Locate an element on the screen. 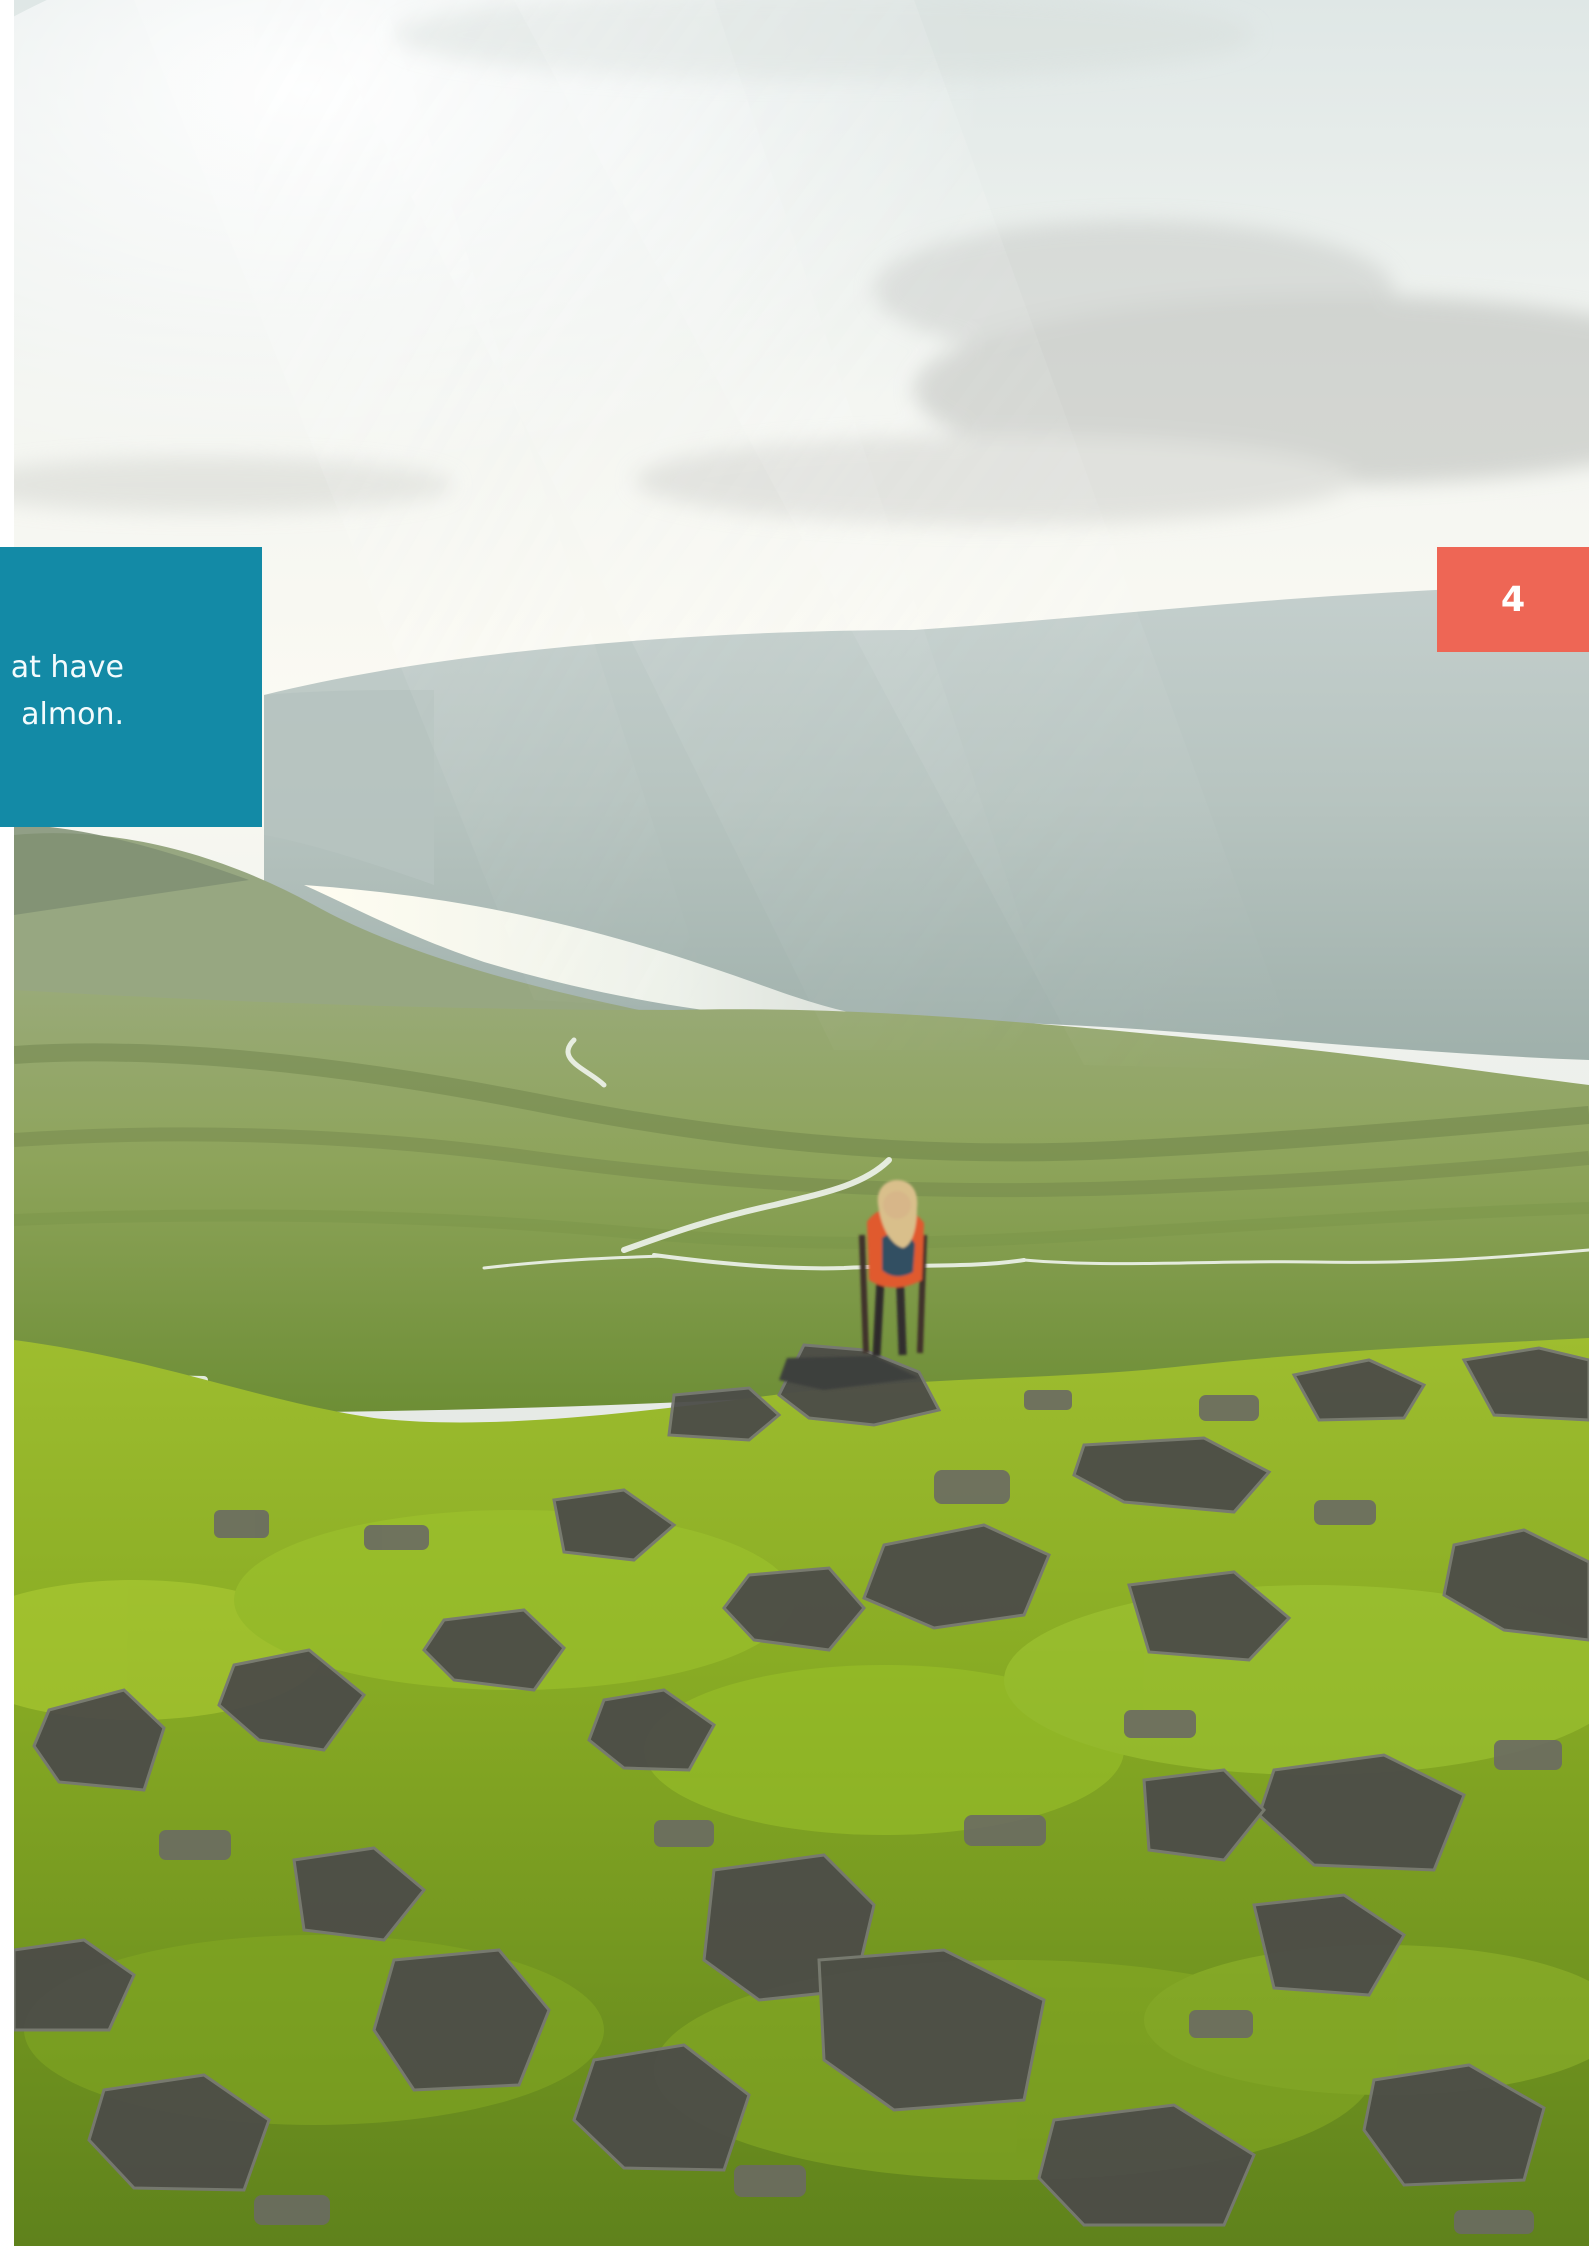  left-page-margin is located at coordinates (7, 1123).